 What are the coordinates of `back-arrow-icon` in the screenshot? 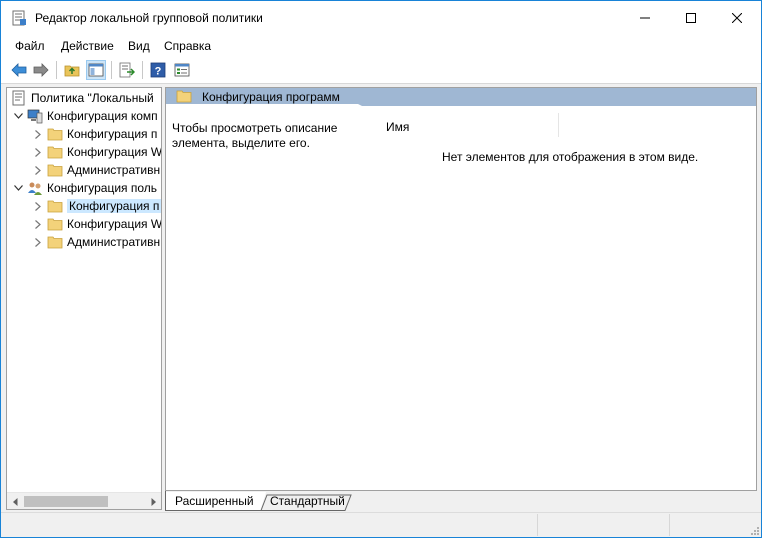 It's located at (19, 70).